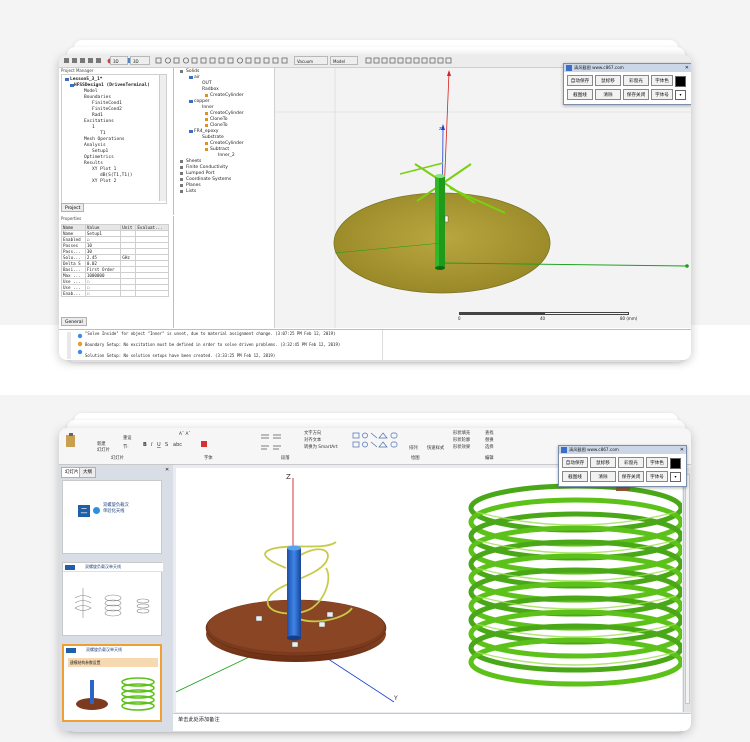  I want to click on convert-smartart-button: 转换为 SmartArt, so click(321, 448).